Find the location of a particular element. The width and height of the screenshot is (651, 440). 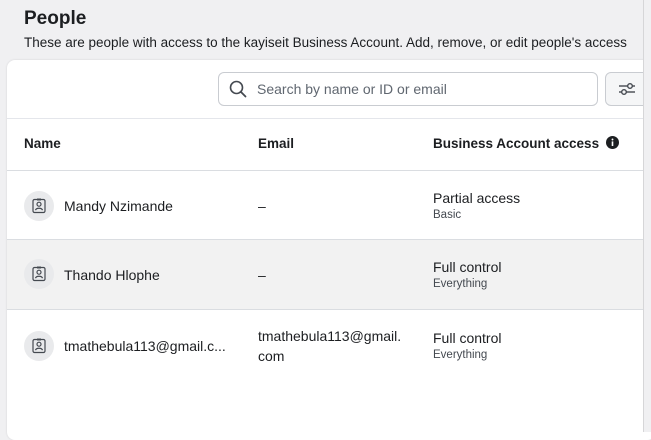

access-detail: Basic is located at coordinates (447, 215).